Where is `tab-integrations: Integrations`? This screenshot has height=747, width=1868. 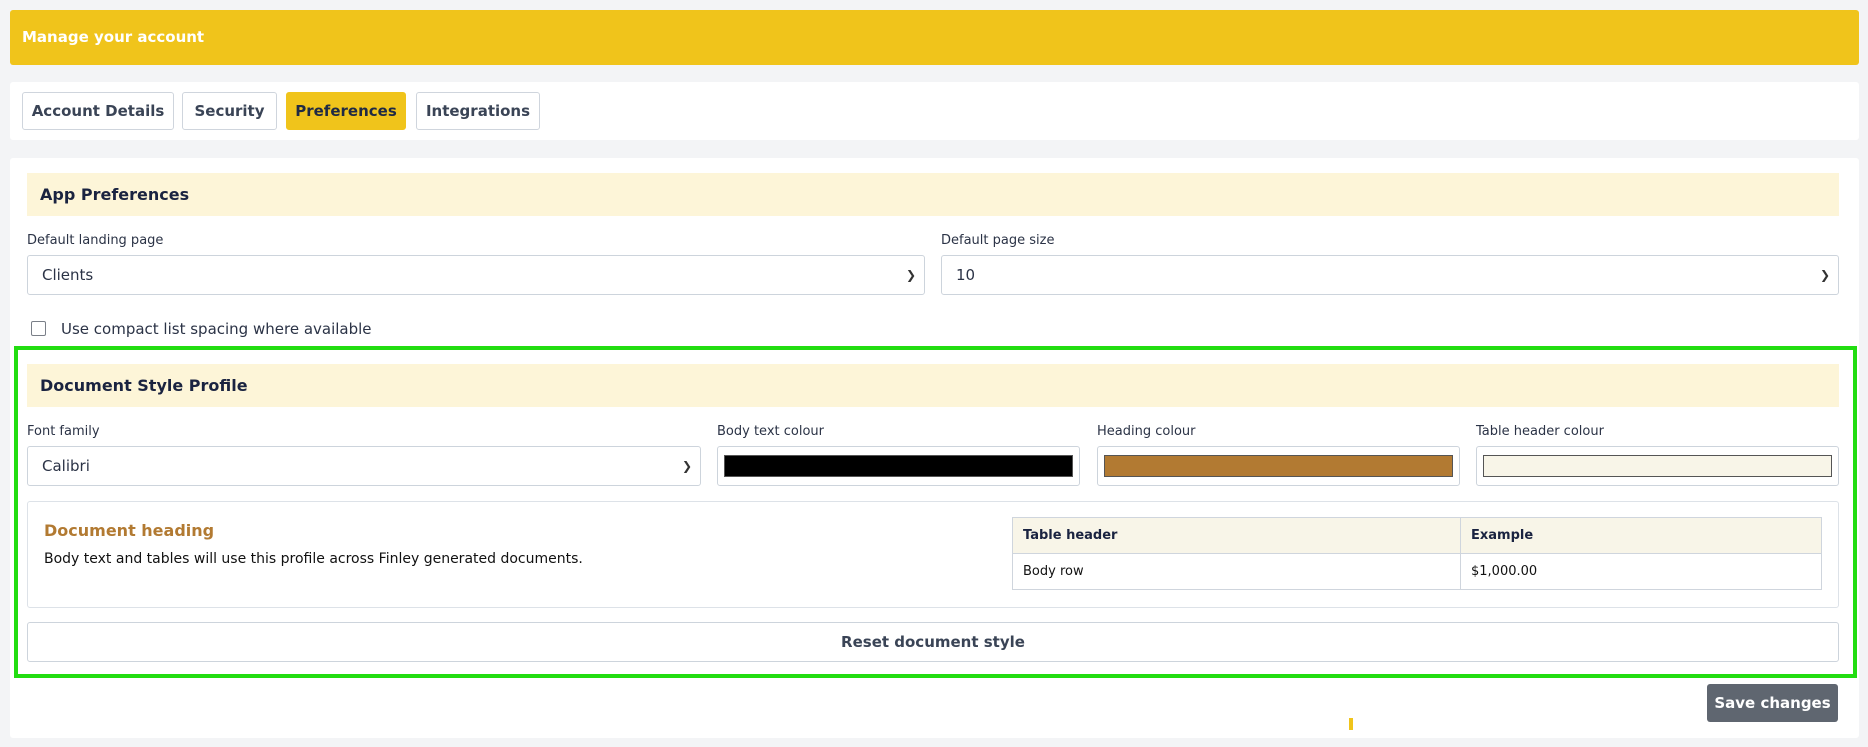
tab-integrations: Integrations is located at coordinates (478, 111).